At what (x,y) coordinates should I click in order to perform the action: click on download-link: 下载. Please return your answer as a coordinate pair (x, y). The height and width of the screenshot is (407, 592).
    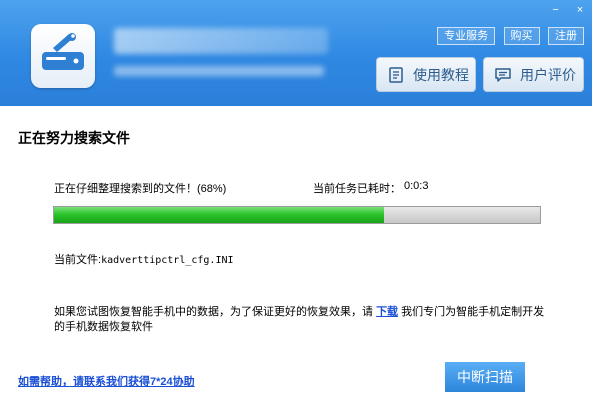
    Looking at the image, I should click on (387, 312).